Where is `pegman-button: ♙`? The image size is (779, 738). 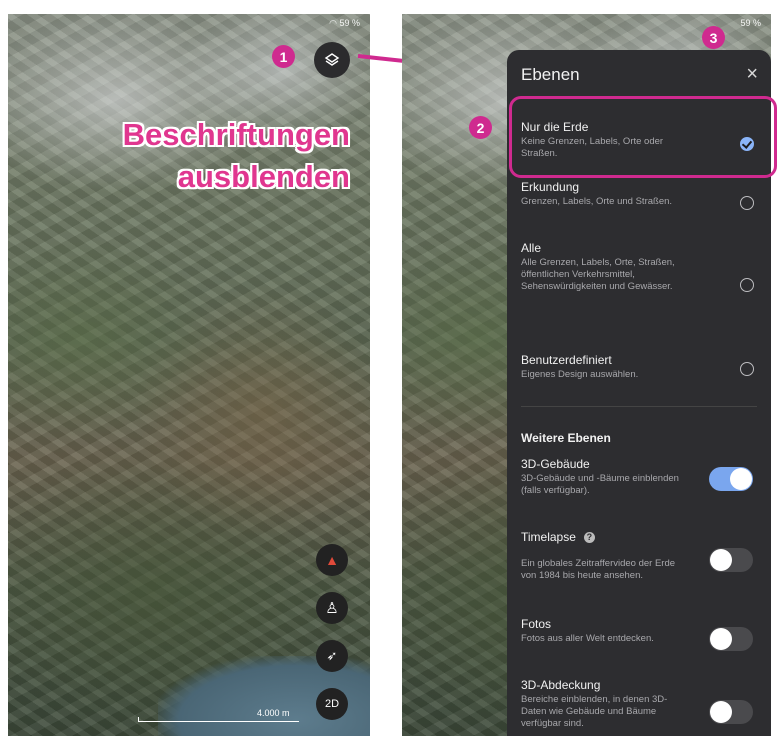
pegman-button: ♙ is located at coordinates (332, 608).